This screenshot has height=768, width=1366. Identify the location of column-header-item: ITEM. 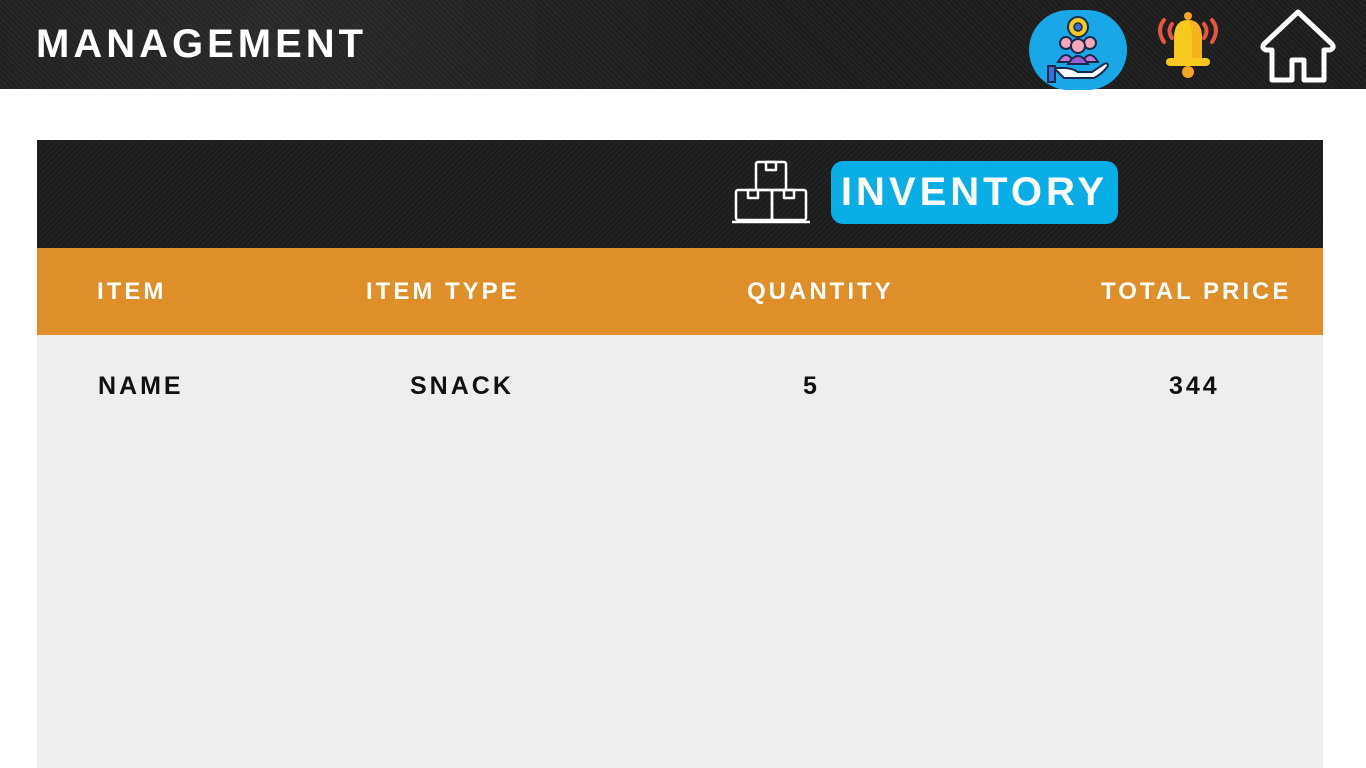
(132, 291).